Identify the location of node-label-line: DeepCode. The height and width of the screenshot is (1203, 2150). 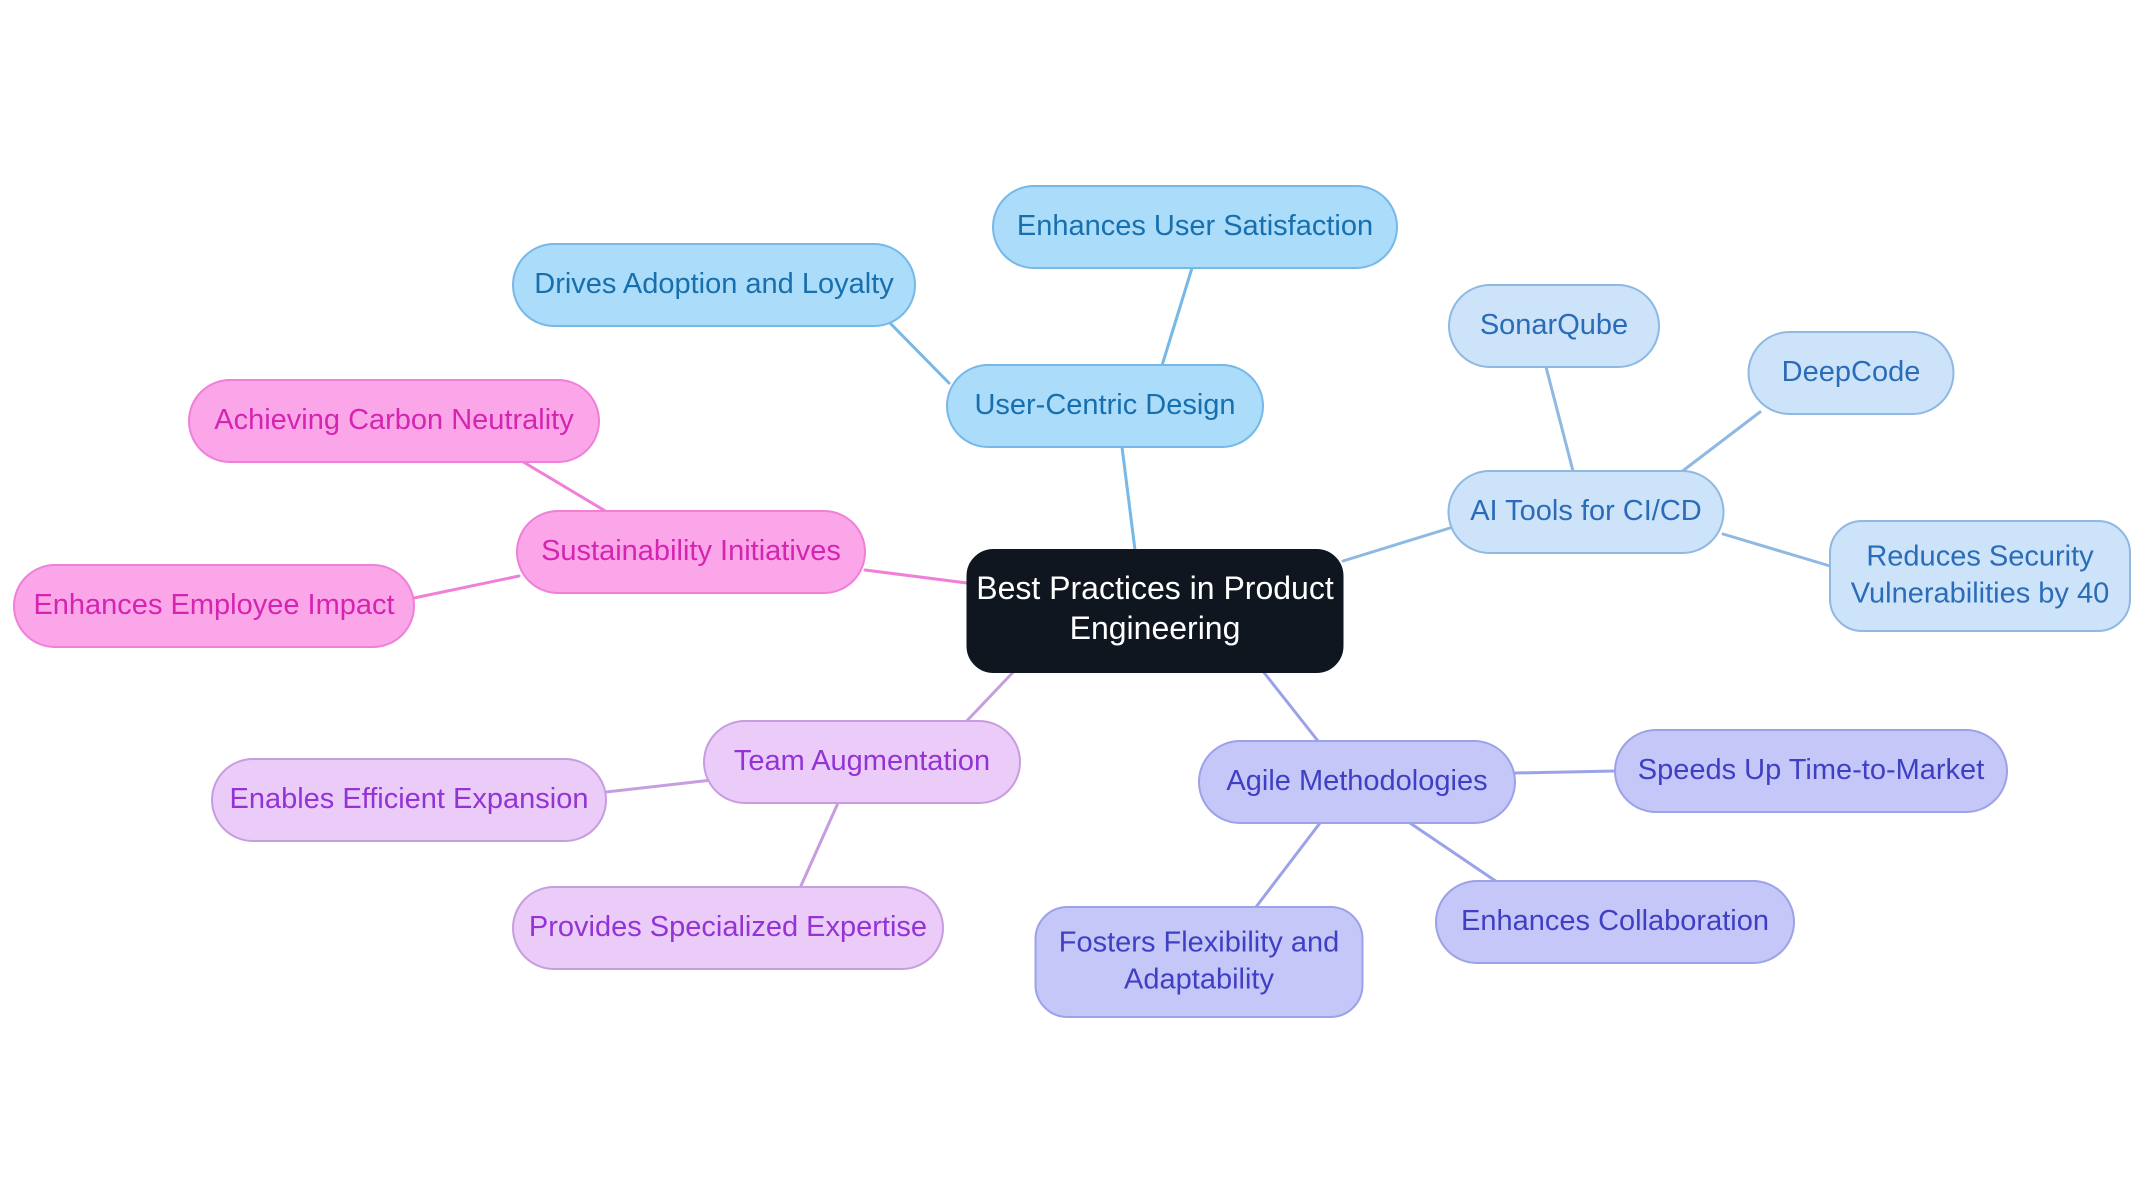
(1851, 372).